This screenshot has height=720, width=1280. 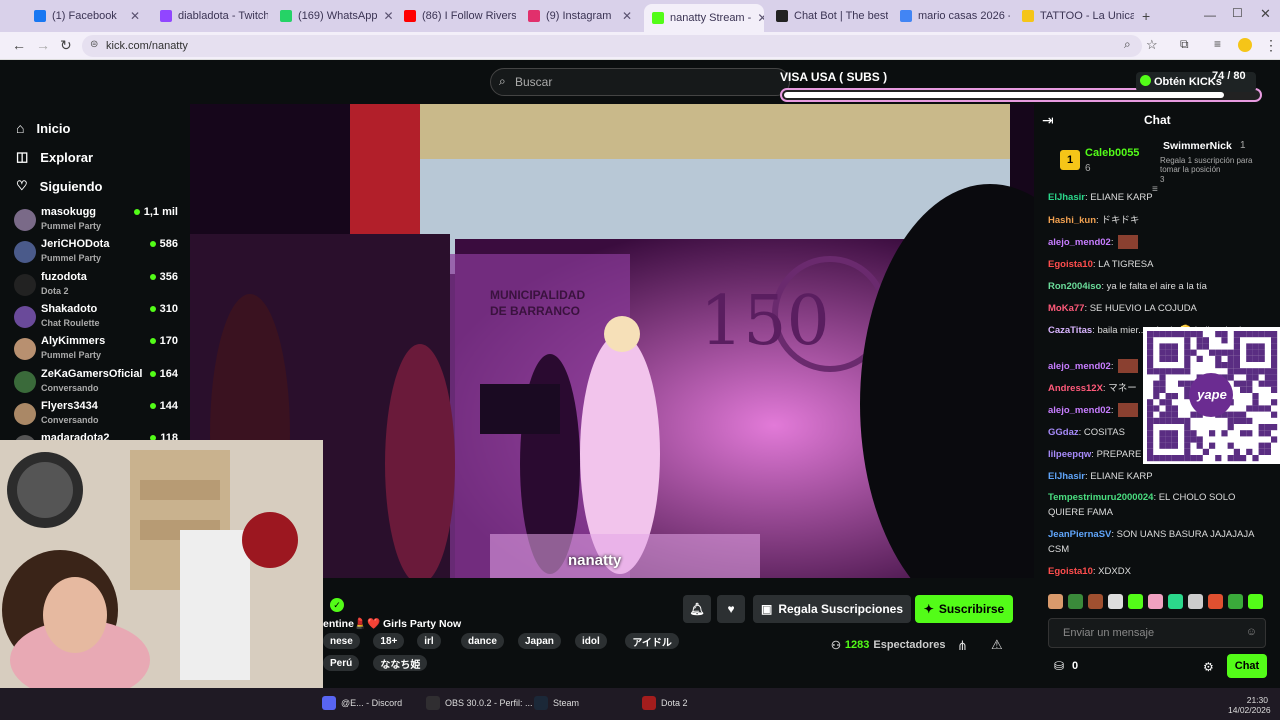 What do you see at coordinates (1079, 534) in the screenshot?
I see `chat-username: JeanPiernaSV` at bounding box center [1079, 534].